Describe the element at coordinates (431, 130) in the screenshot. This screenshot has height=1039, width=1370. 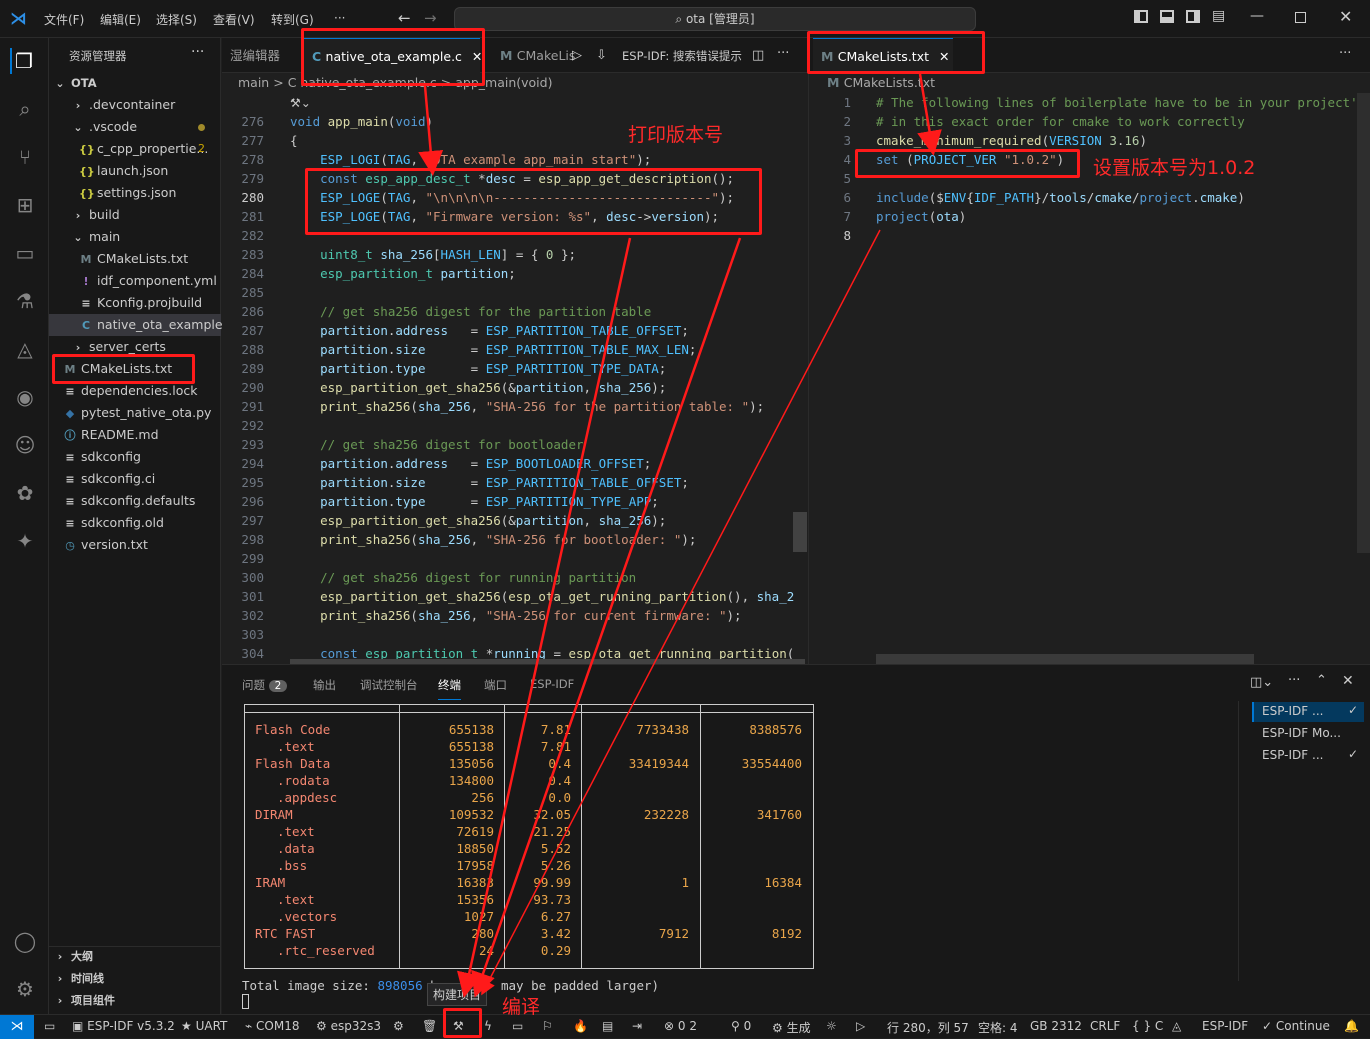
I see `arrow-tab-to-code` at that location.